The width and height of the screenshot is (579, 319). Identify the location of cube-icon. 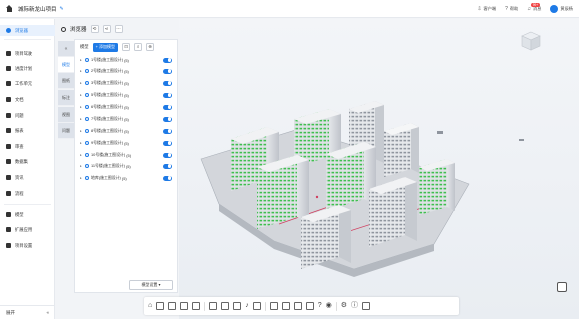
(309, 306).